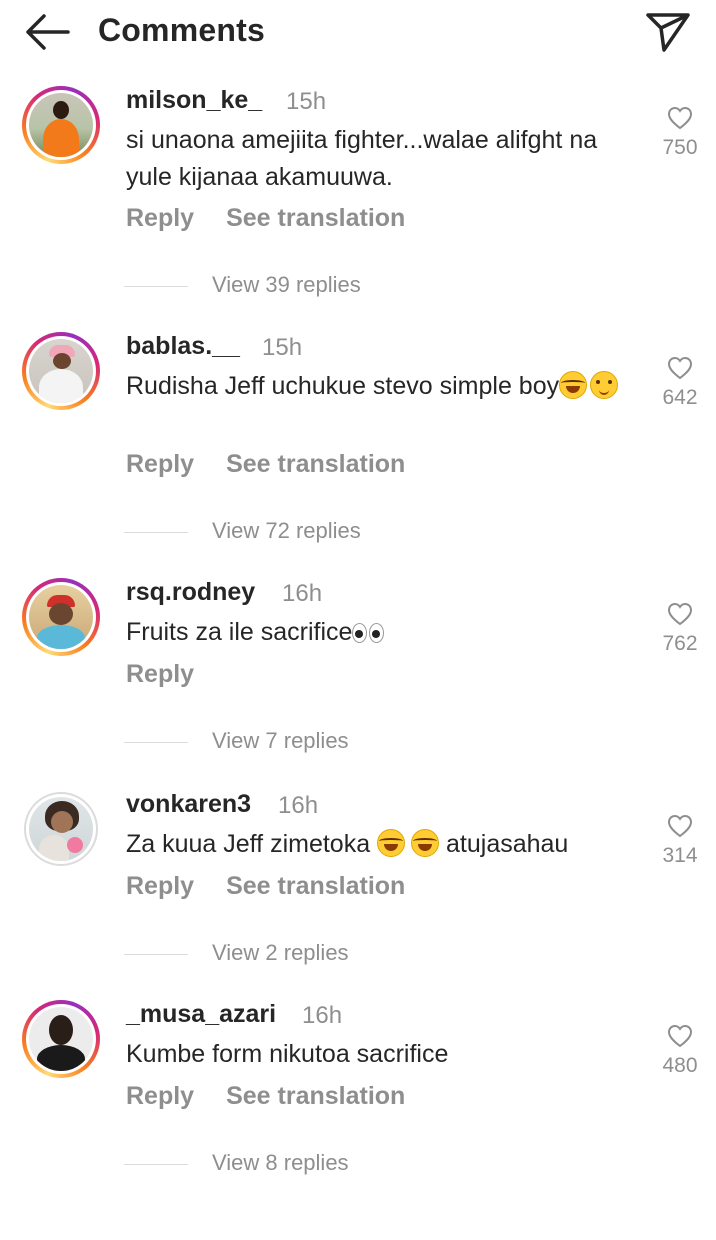 Image resolution: width=716 pixels, height=1240 pixels. What do you see at coordinates (201, 1014) in the screenshot?
I see `comment-username: _musa_azari` at bounding box center [201, 1014].